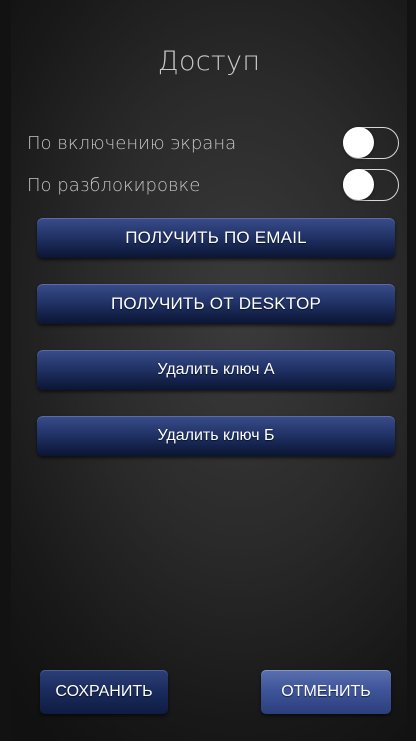 The width and height of the screenshot is (416, 741). Describe the element at coordinates (326, 692) in the screenshot. I see `cancel-button: ОТМЕНИТЬ` at that location.